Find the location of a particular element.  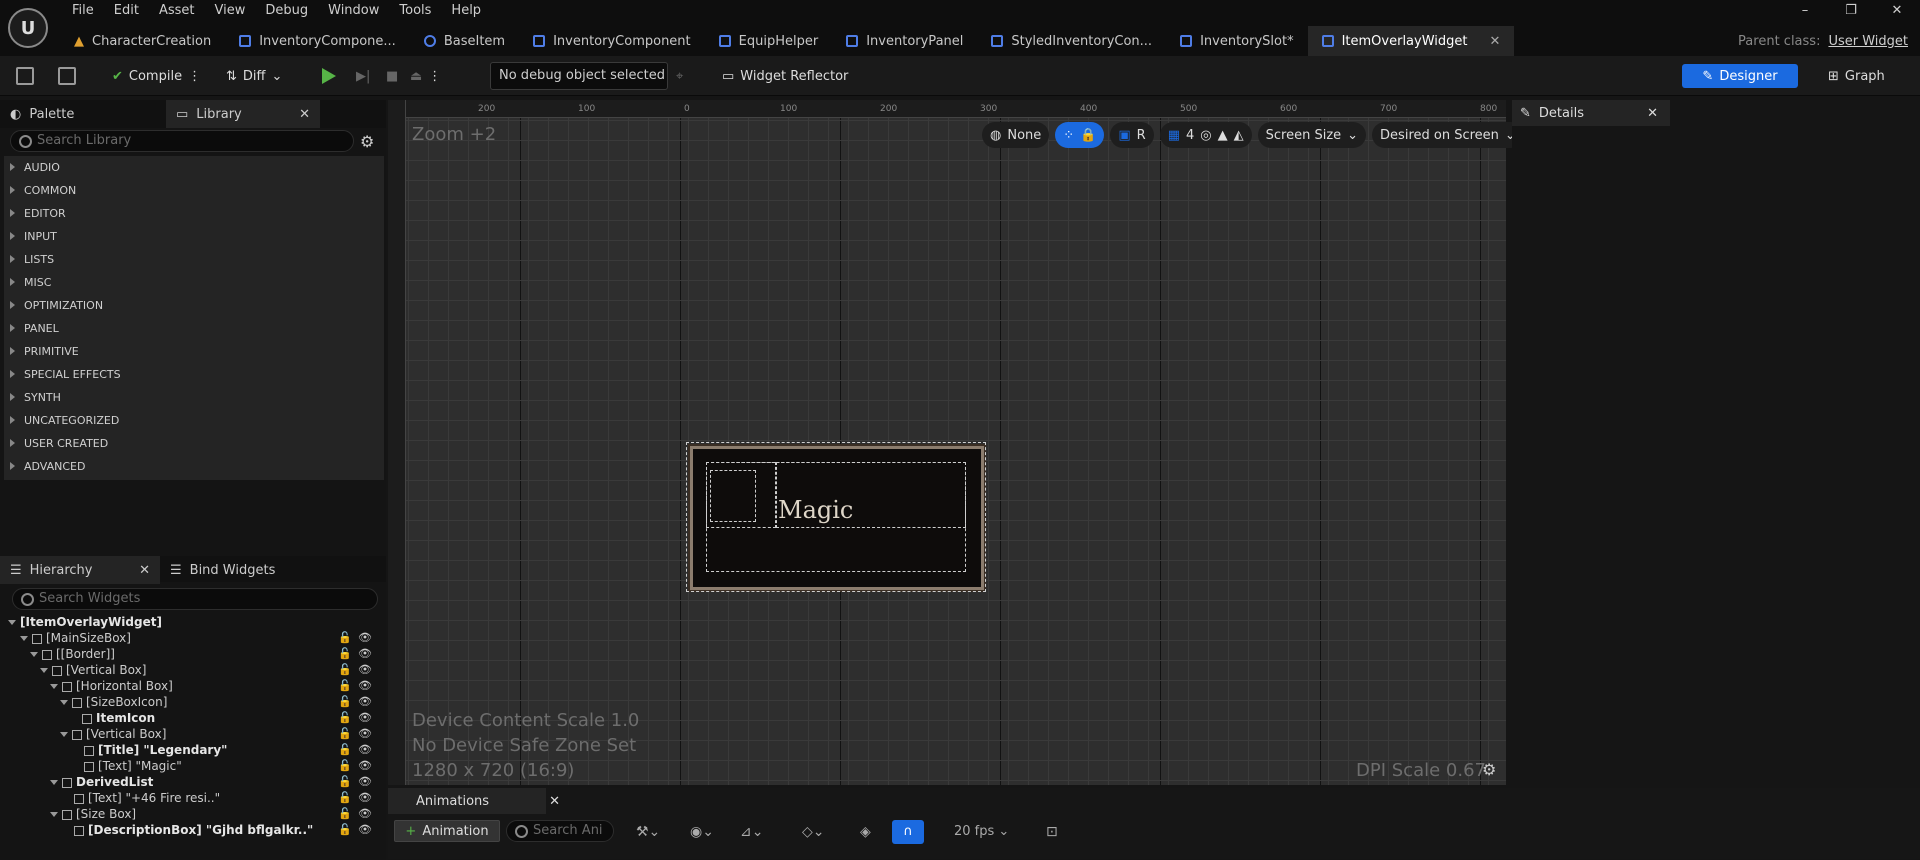

menu-view: View is located at coordinates (230, 11).